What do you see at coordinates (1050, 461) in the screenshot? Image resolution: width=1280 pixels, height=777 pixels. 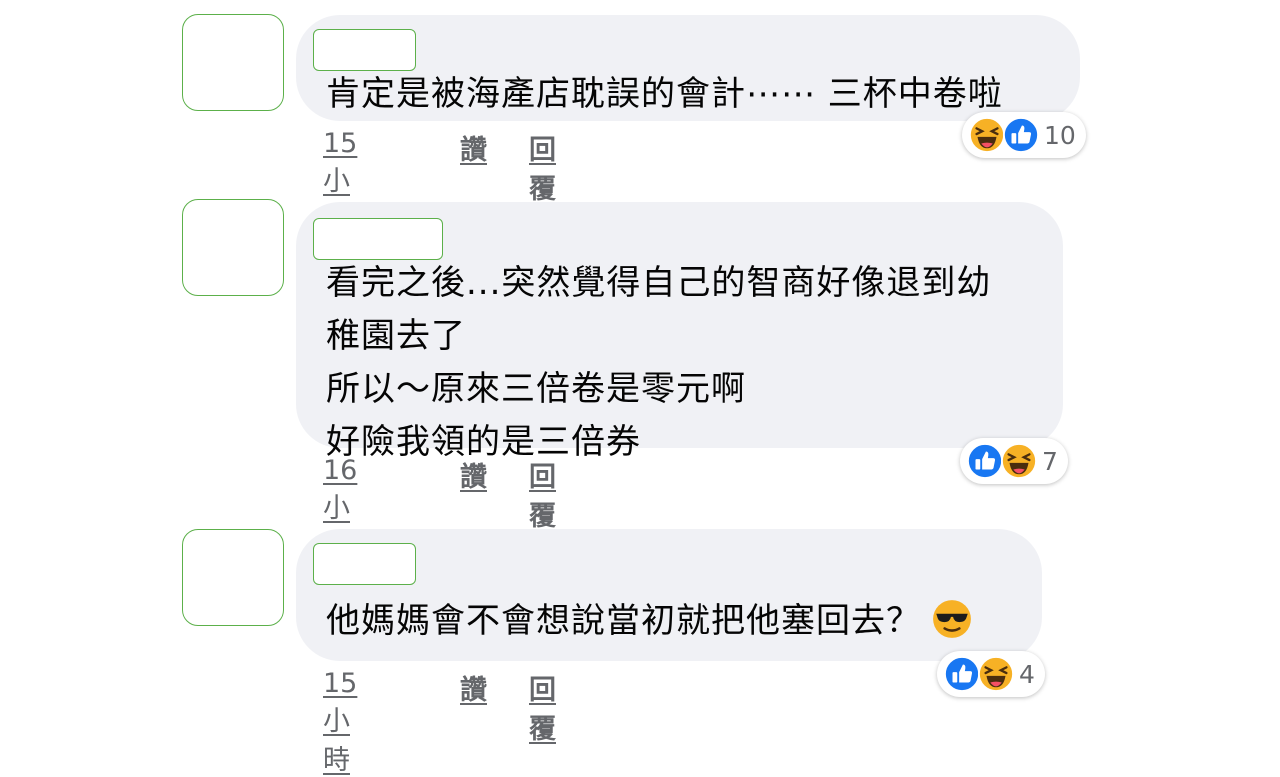 I see `reaction-count: 7` at bounding box center [1050, 461].